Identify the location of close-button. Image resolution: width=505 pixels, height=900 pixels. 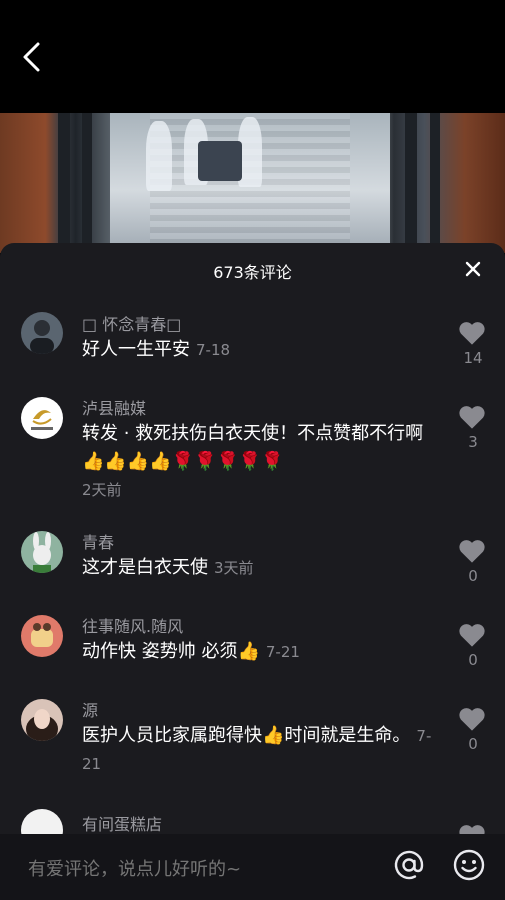
(473, 269).